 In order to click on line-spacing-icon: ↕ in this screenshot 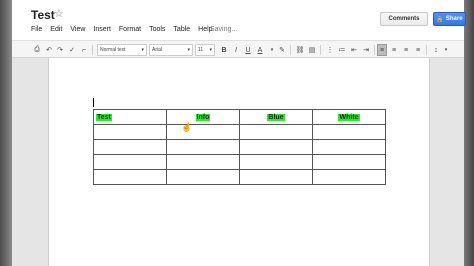, I will do `click(436, 50)`.